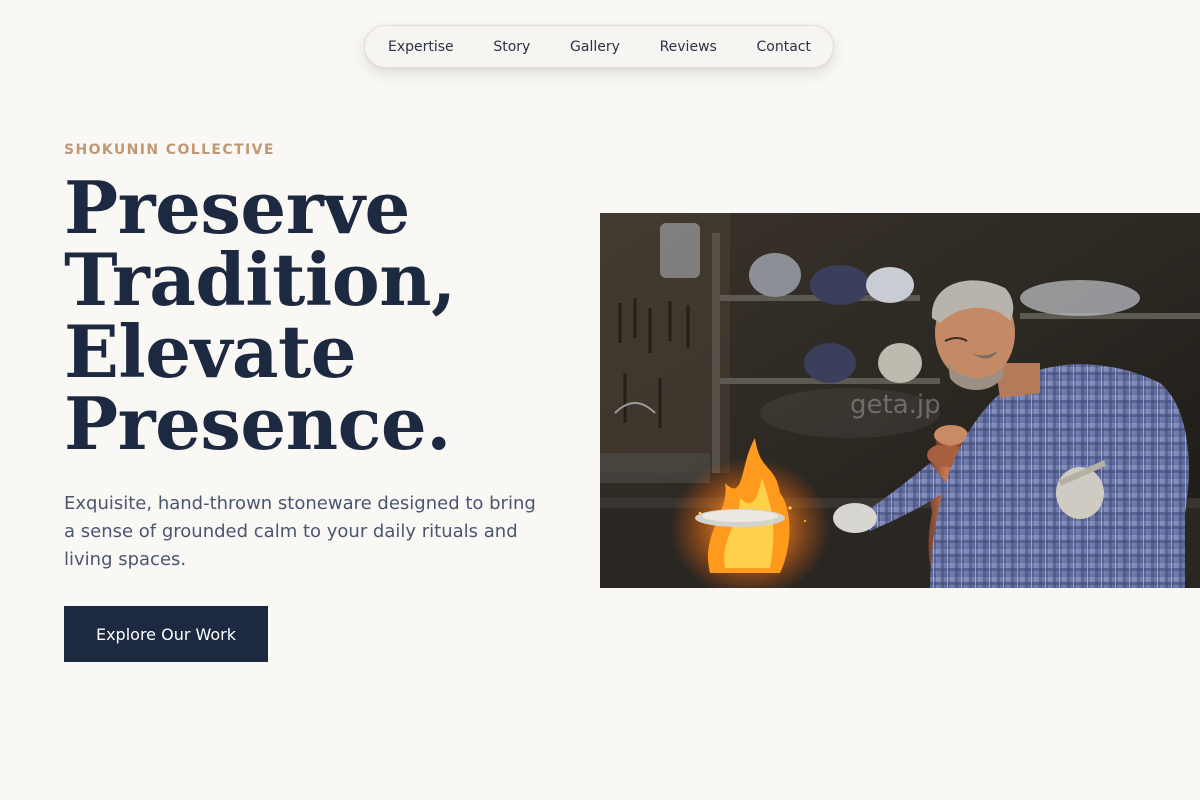 This screenshot has height=800, width=1200. What do you see at coordinates (210, 351) in the screenshot?
I see `headline-line-3: Elevate` at bounding box center [210, 351].